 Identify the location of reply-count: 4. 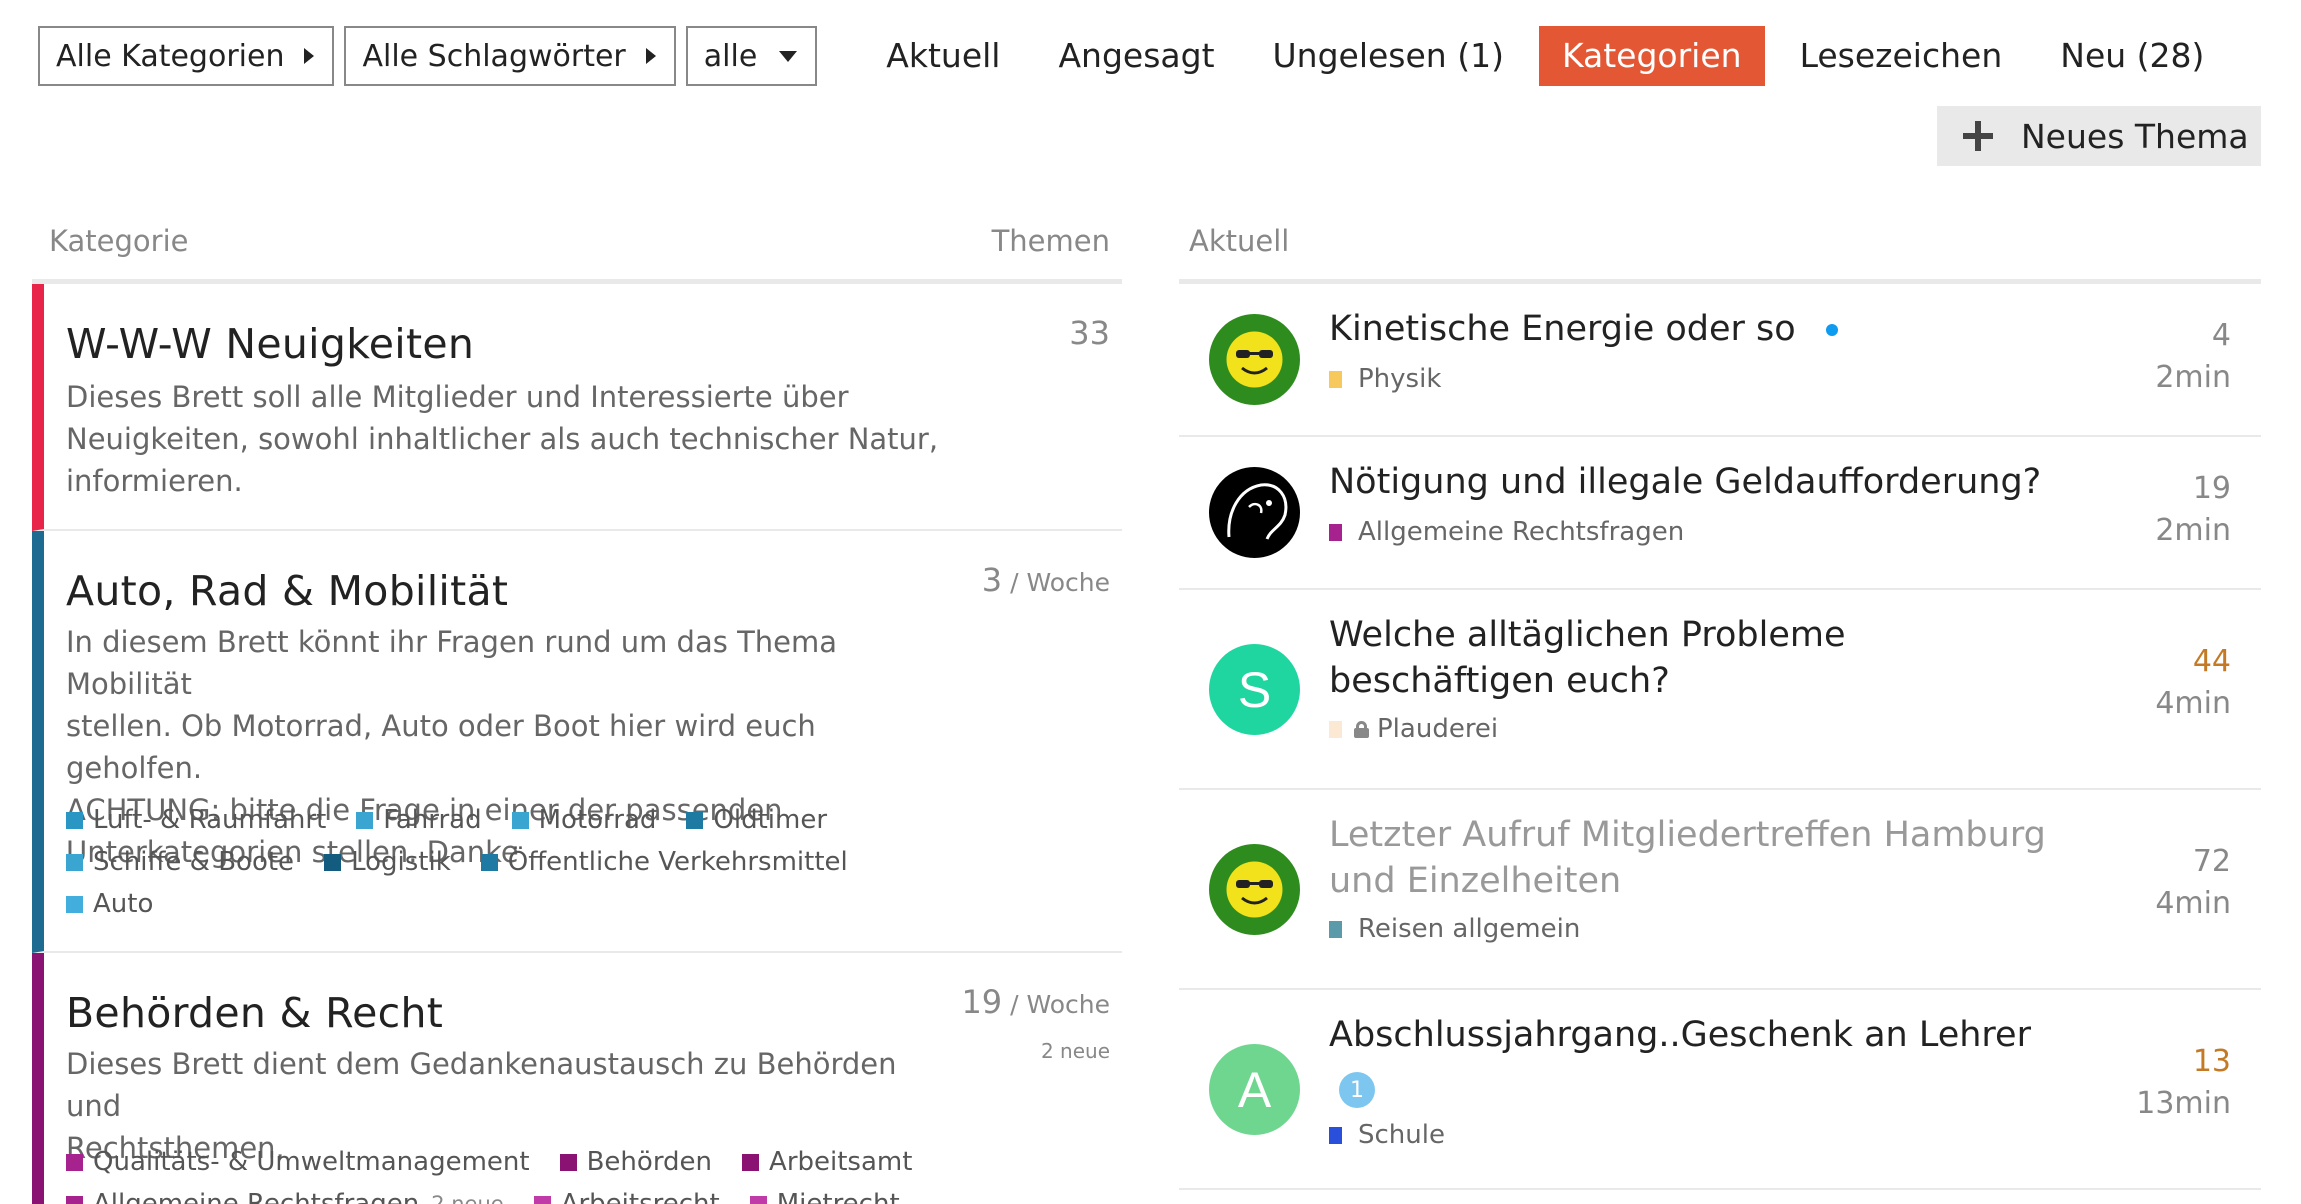
(2221, 335).